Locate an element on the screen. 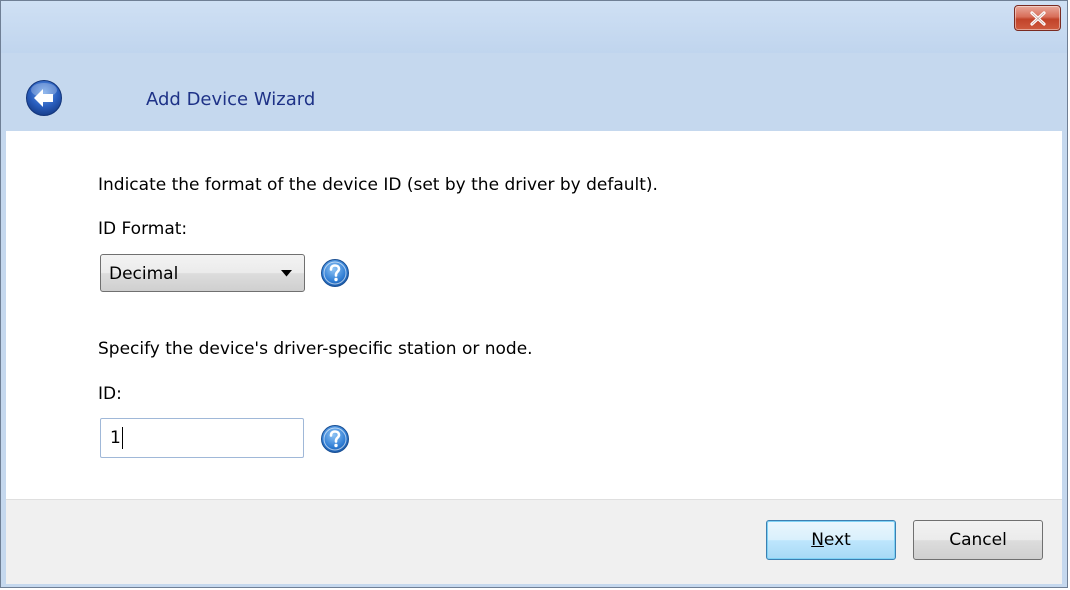  close-x-icon is located at coordinates (1038, 18).